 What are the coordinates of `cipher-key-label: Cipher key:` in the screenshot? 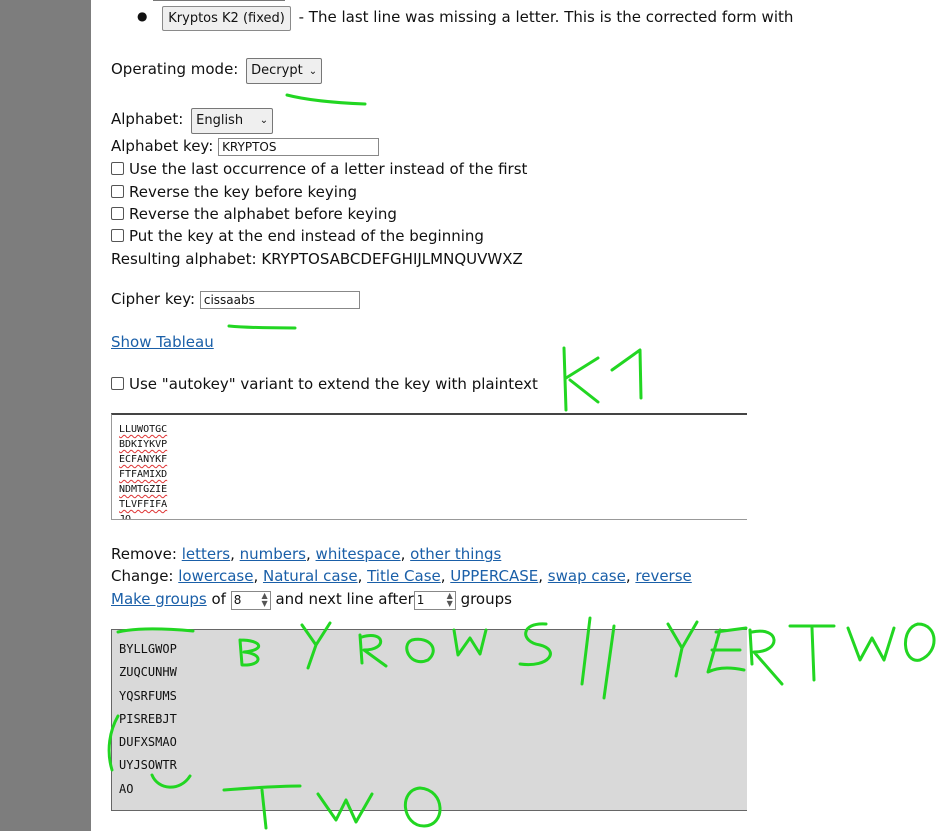 It's located at (153, 299).